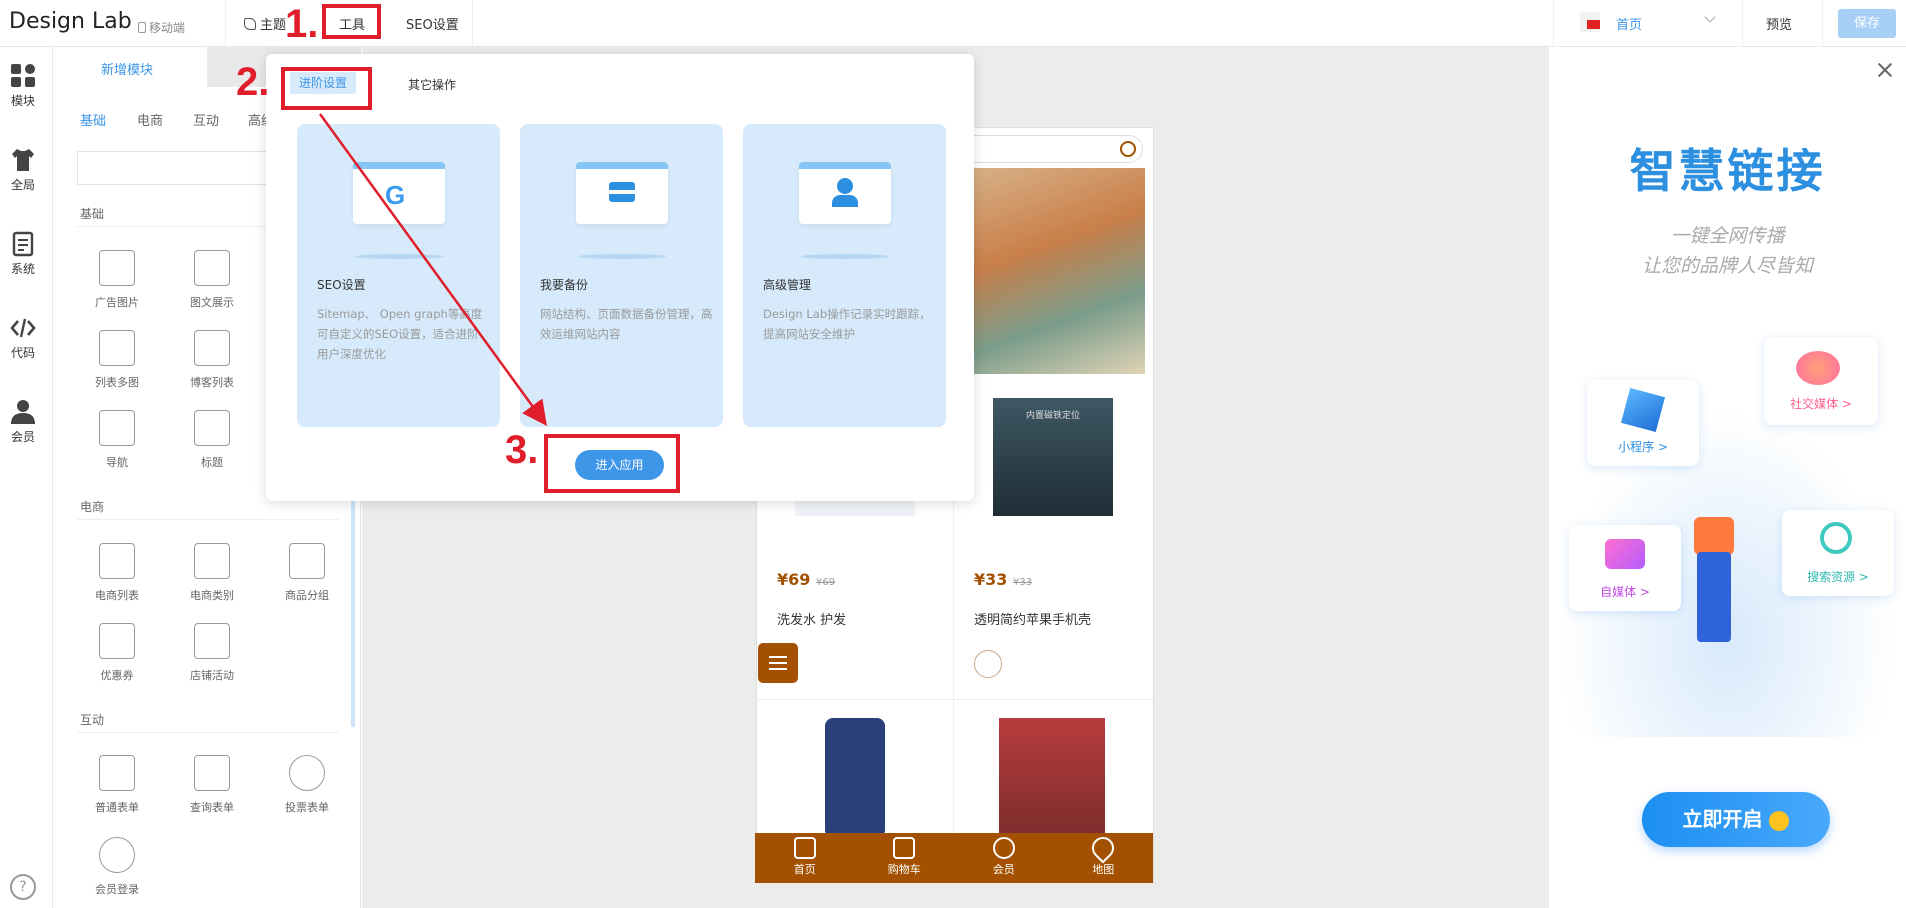 This screenshot has height=908, width=1906. What do you see at coordinates (432, 270) in the screenshot?
I see `arrow-annotation` at bounding box center [432, 270].